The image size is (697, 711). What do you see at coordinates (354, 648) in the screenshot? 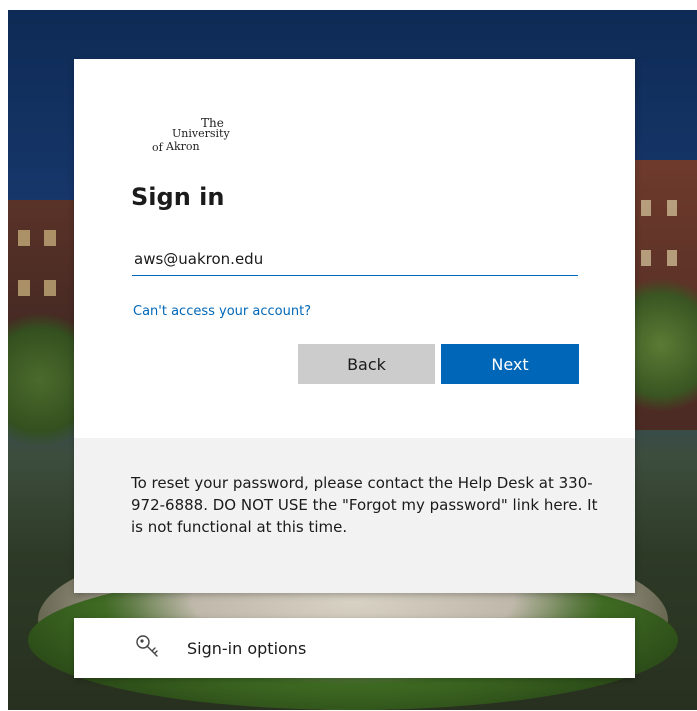
I see `signin-options-button: Sign-in options` at bounding box center [354, 648].